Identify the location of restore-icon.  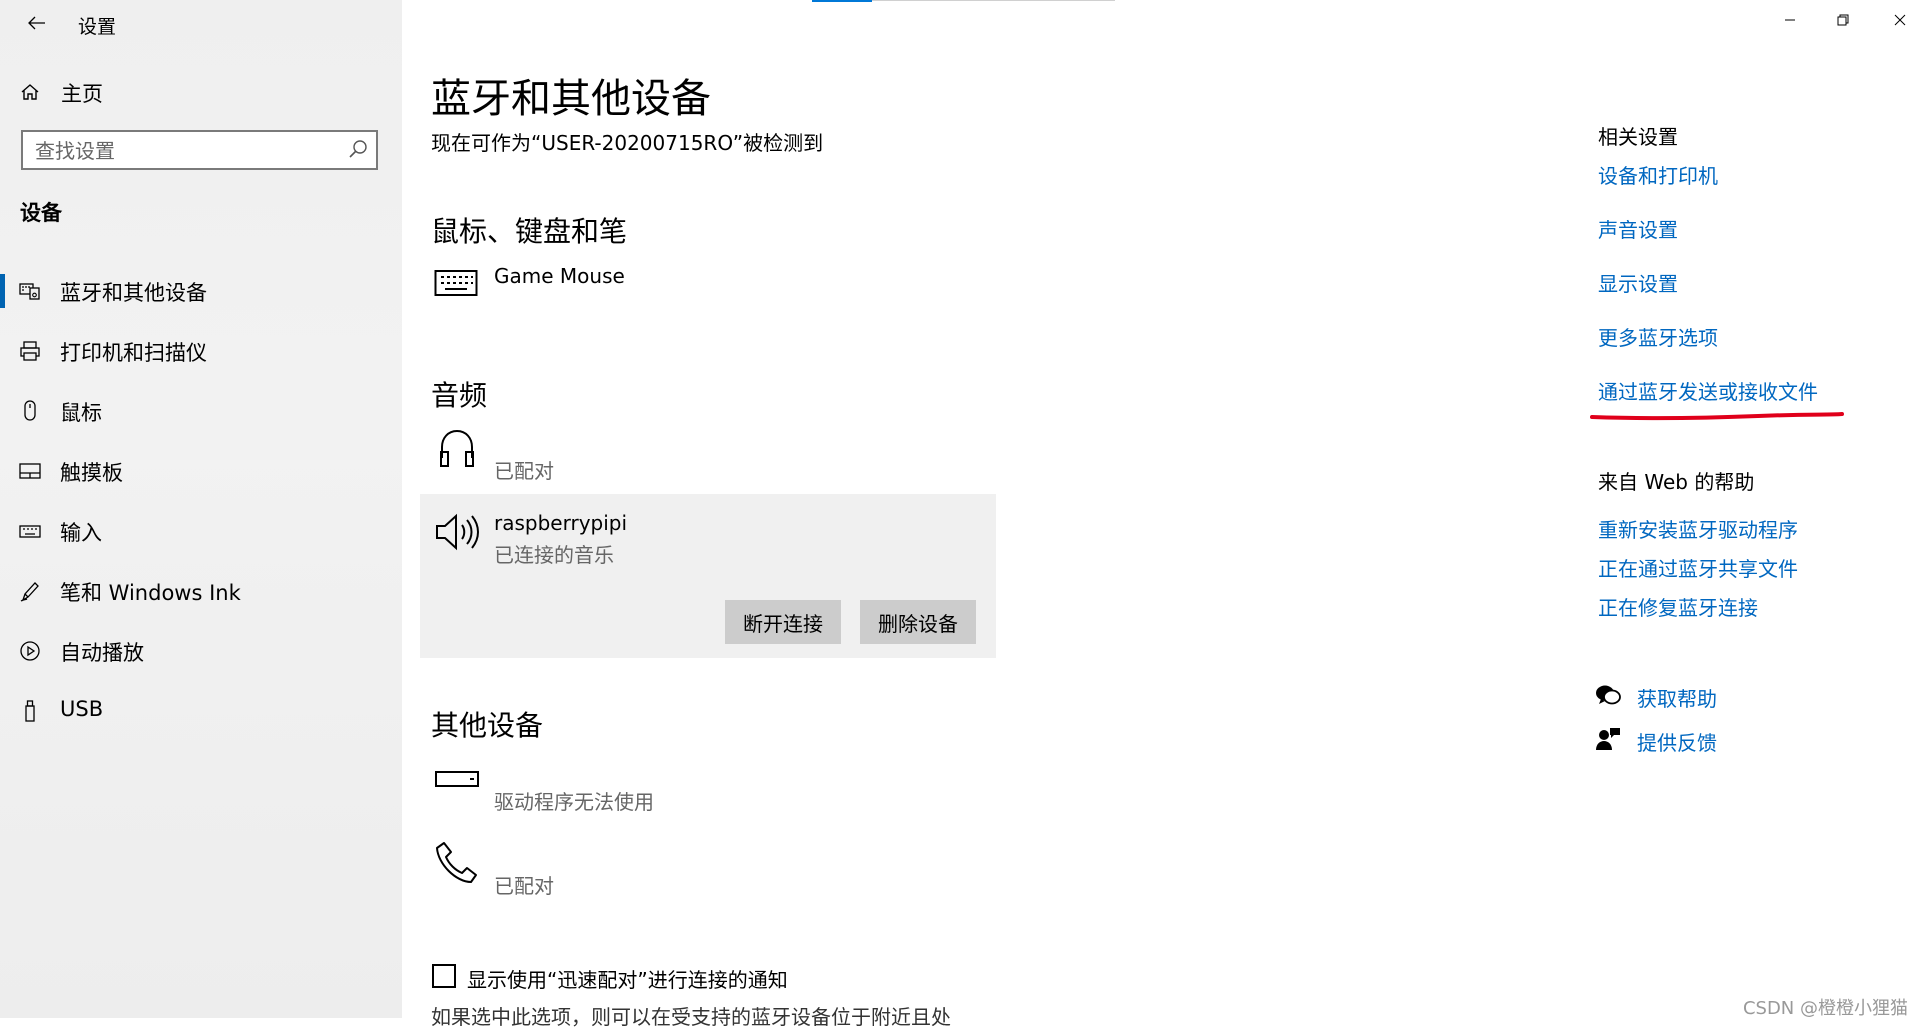
(1843, 20).